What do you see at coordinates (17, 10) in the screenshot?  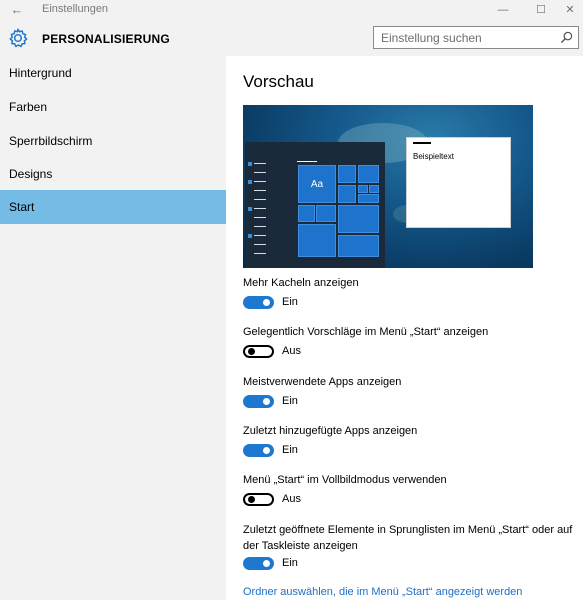 I see `back-arrow-icon: ←` at bounding box center [17, 10].